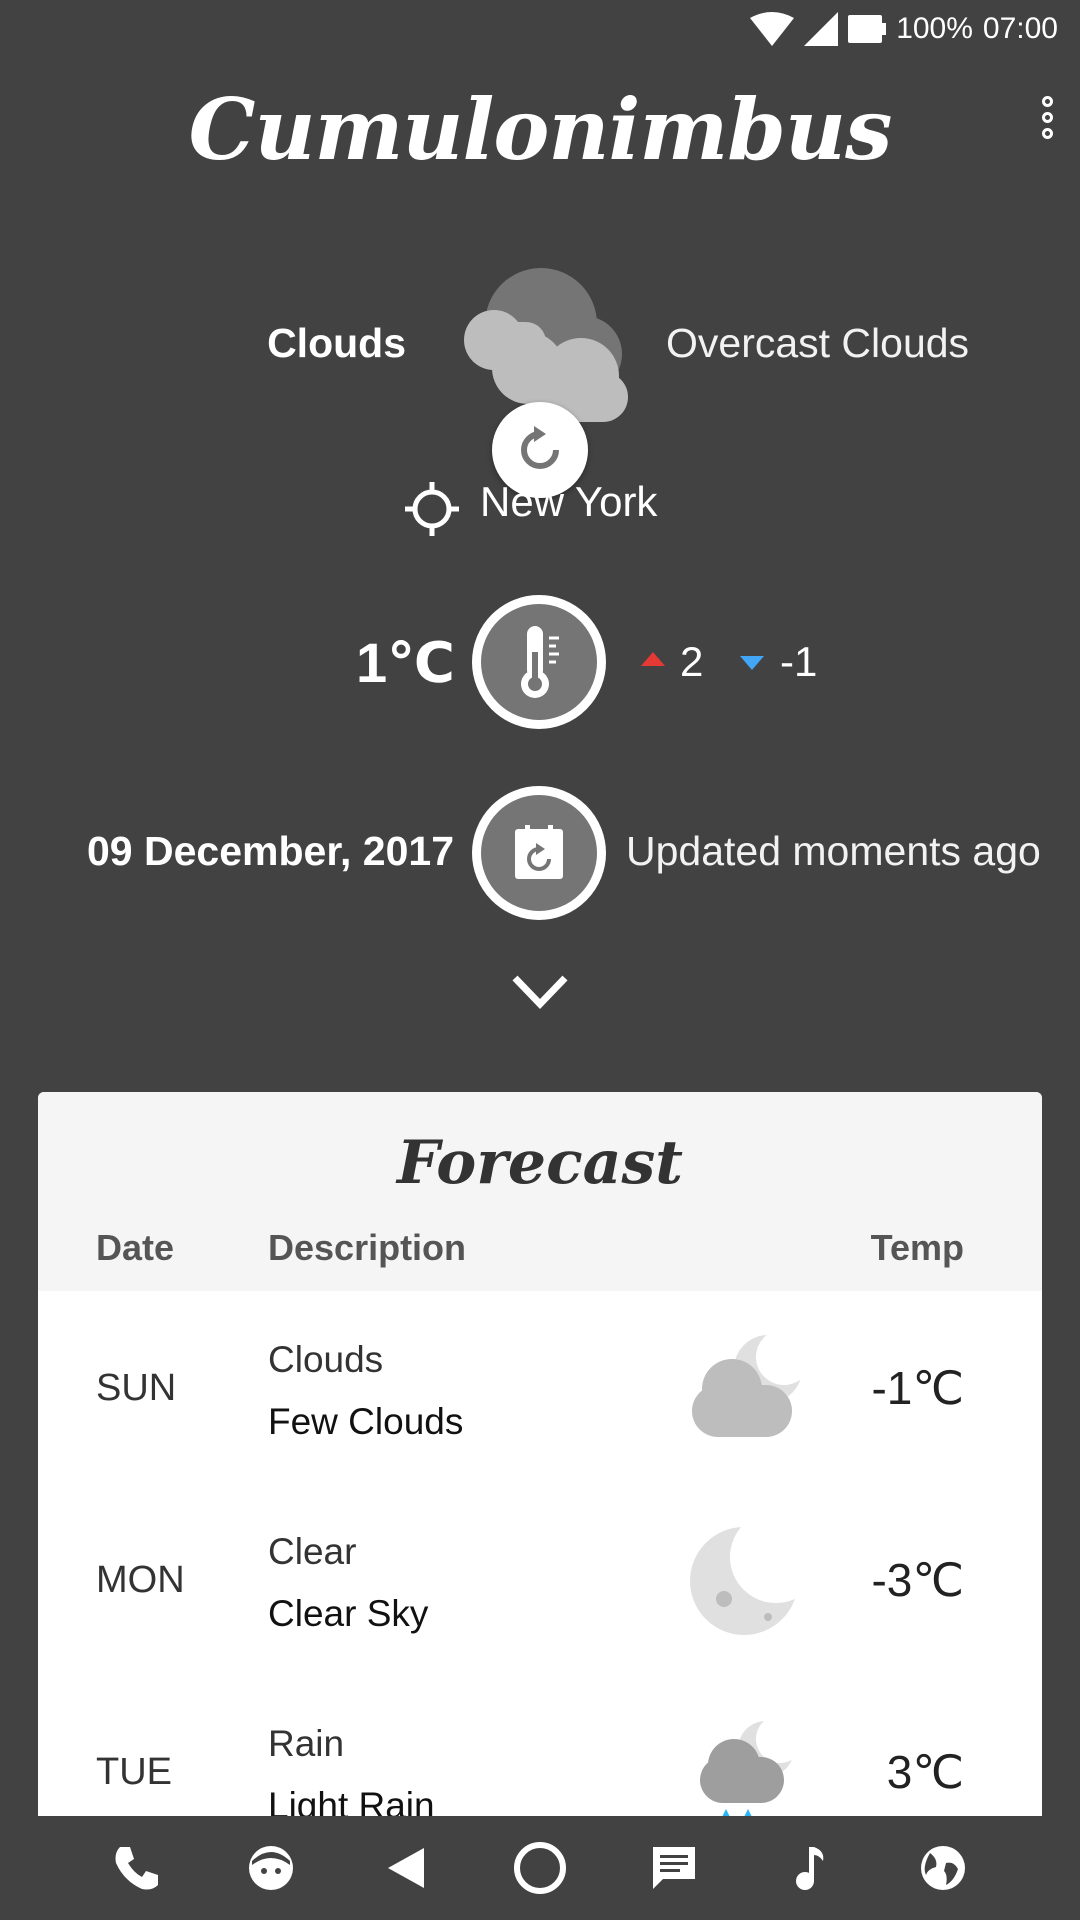 The width and height of the screenshot is (1080, 1920). What do you see at coordinates (692, 661) in the screenshot?
I see `high-temperature: 2` at bounding box center [692, 661].